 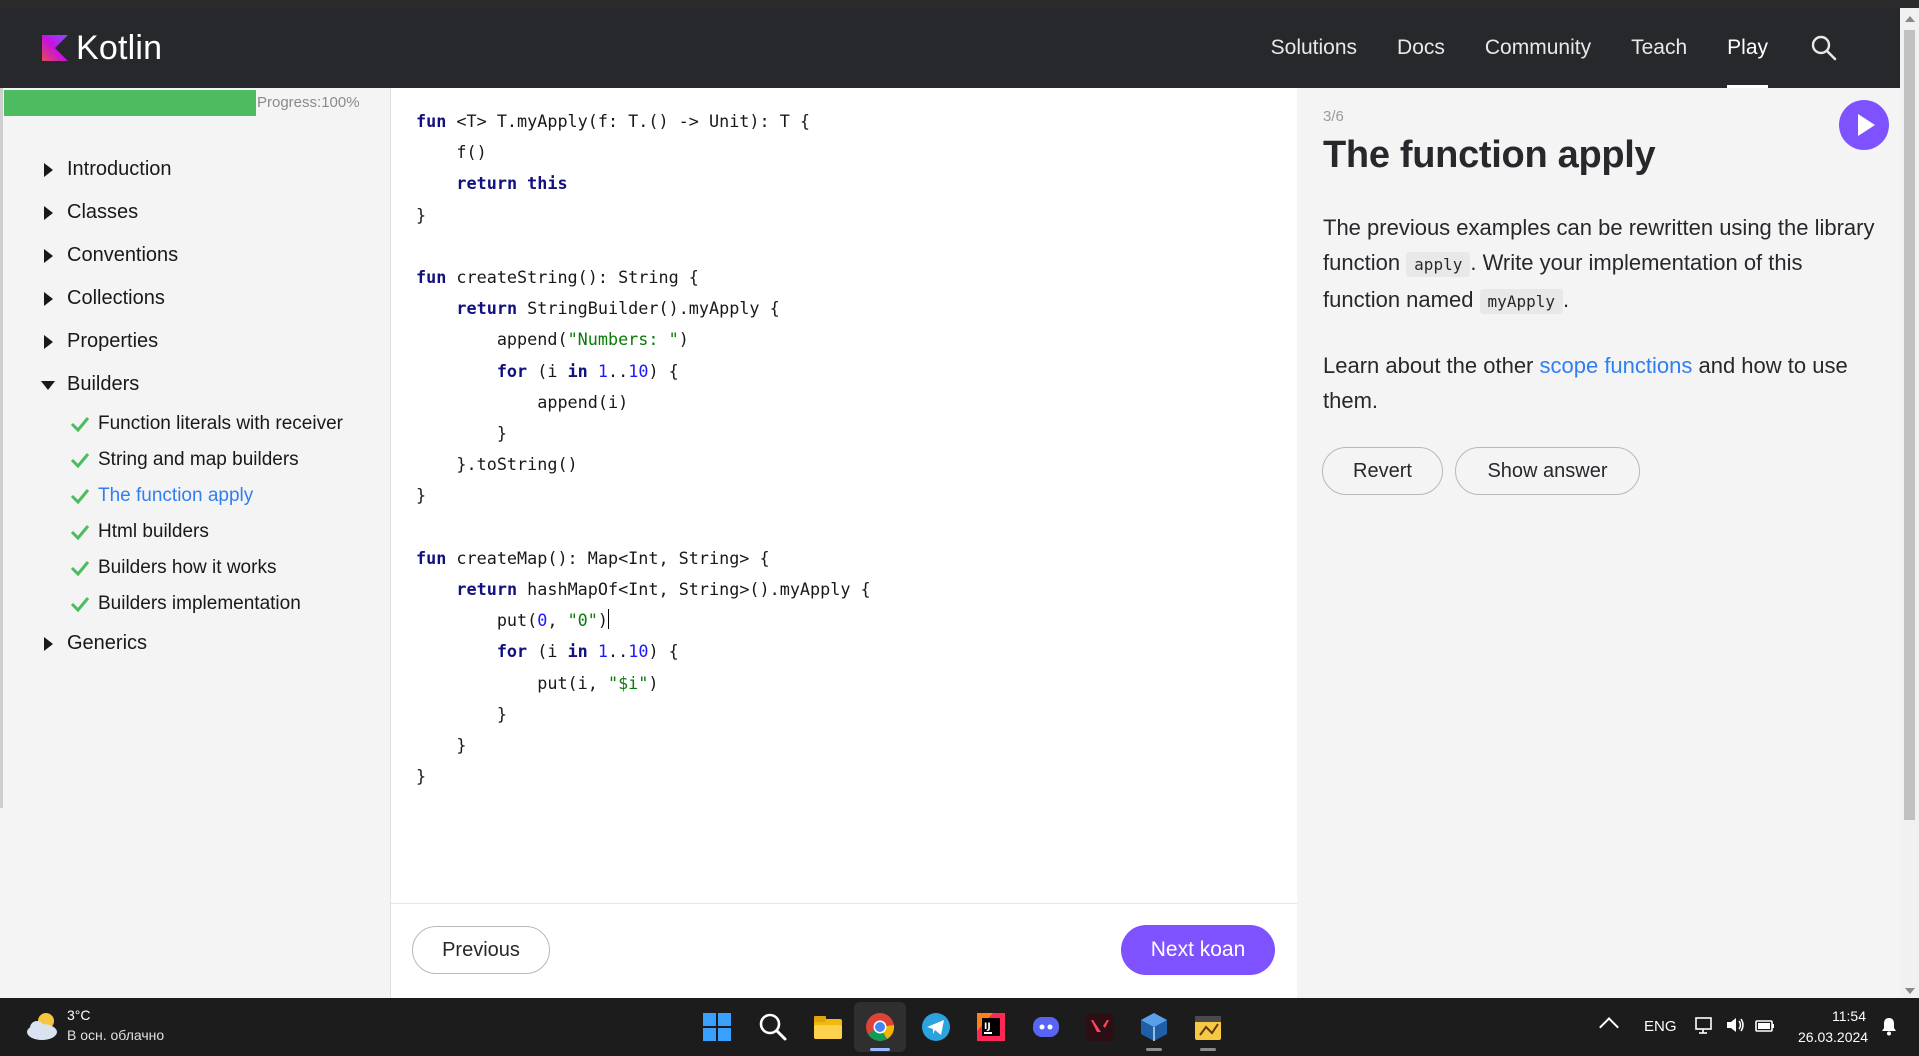 I want to click on toc-task-builders-how-it-works: Builders how it works, so click(x=195, y=568).